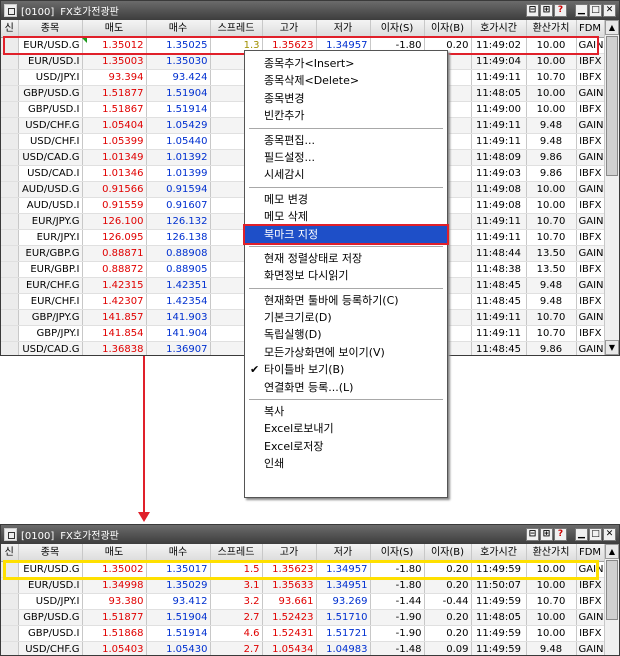 The image size is (620, 656). I want to click on cell-bid: 1.51914, so click(178, 109).